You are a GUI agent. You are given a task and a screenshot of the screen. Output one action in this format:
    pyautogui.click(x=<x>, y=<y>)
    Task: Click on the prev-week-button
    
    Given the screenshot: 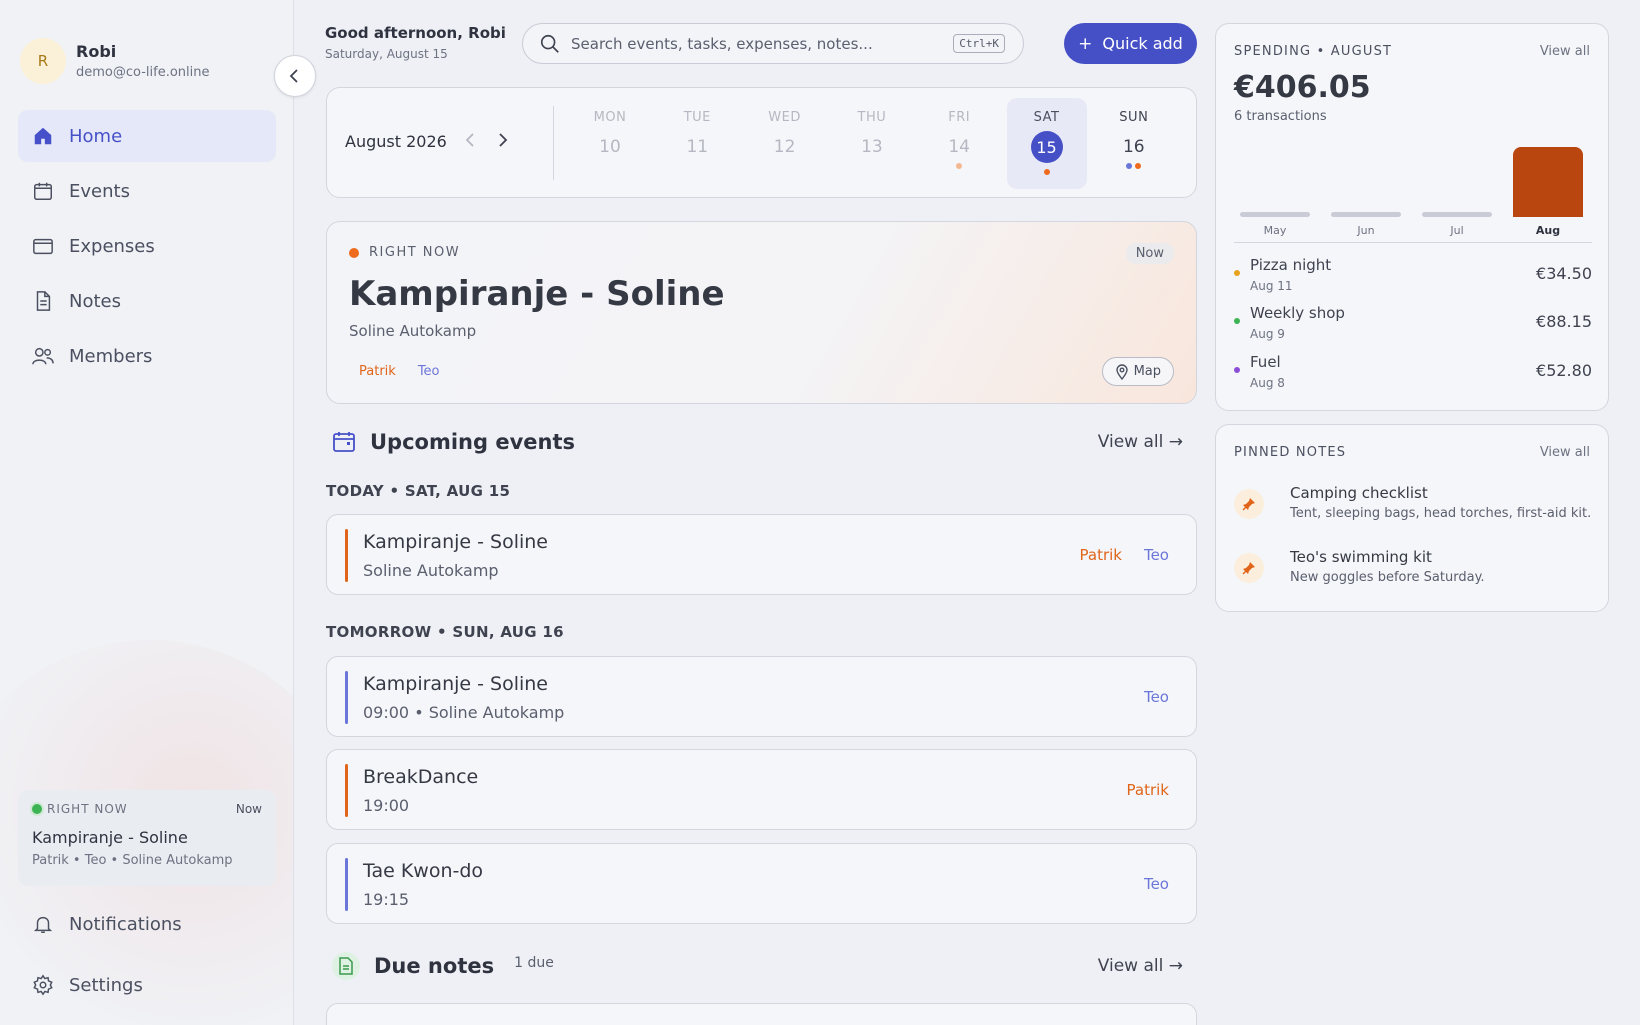 What is the action you would take?
    pyautogui.click(x=470, y=140)
    